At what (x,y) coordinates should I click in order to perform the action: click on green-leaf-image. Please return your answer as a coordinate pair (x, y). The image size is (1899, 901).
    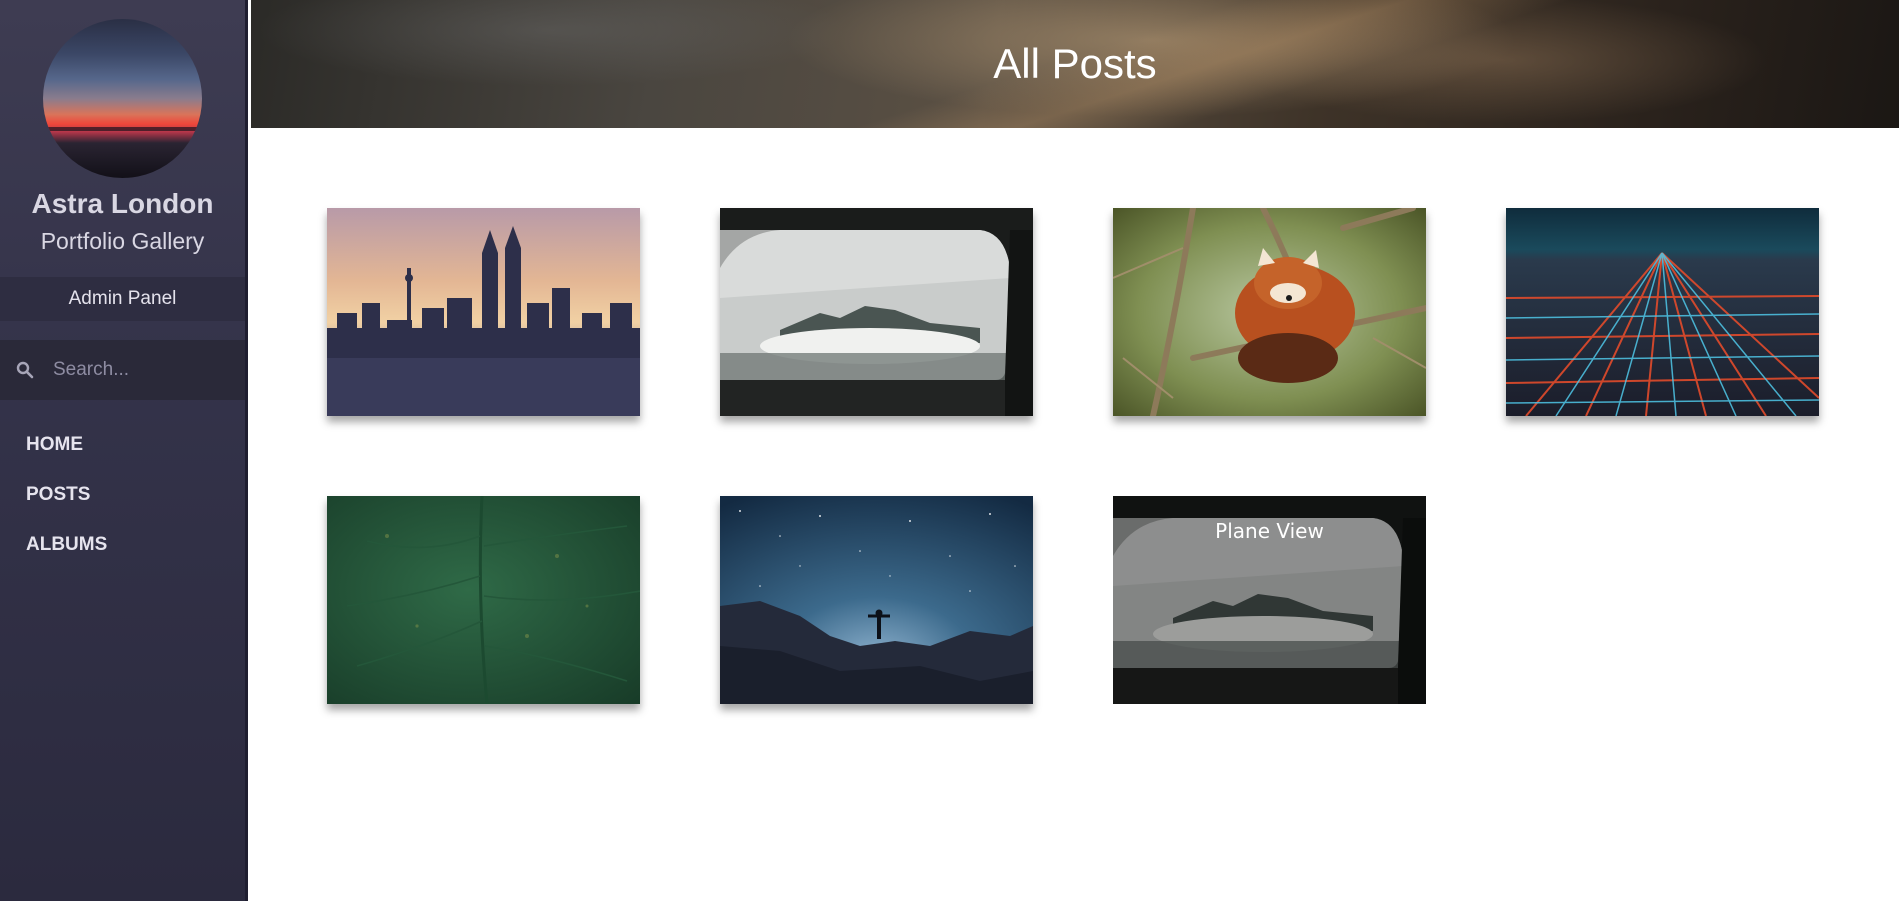
    Looking at the image, I should click on (483, 600).